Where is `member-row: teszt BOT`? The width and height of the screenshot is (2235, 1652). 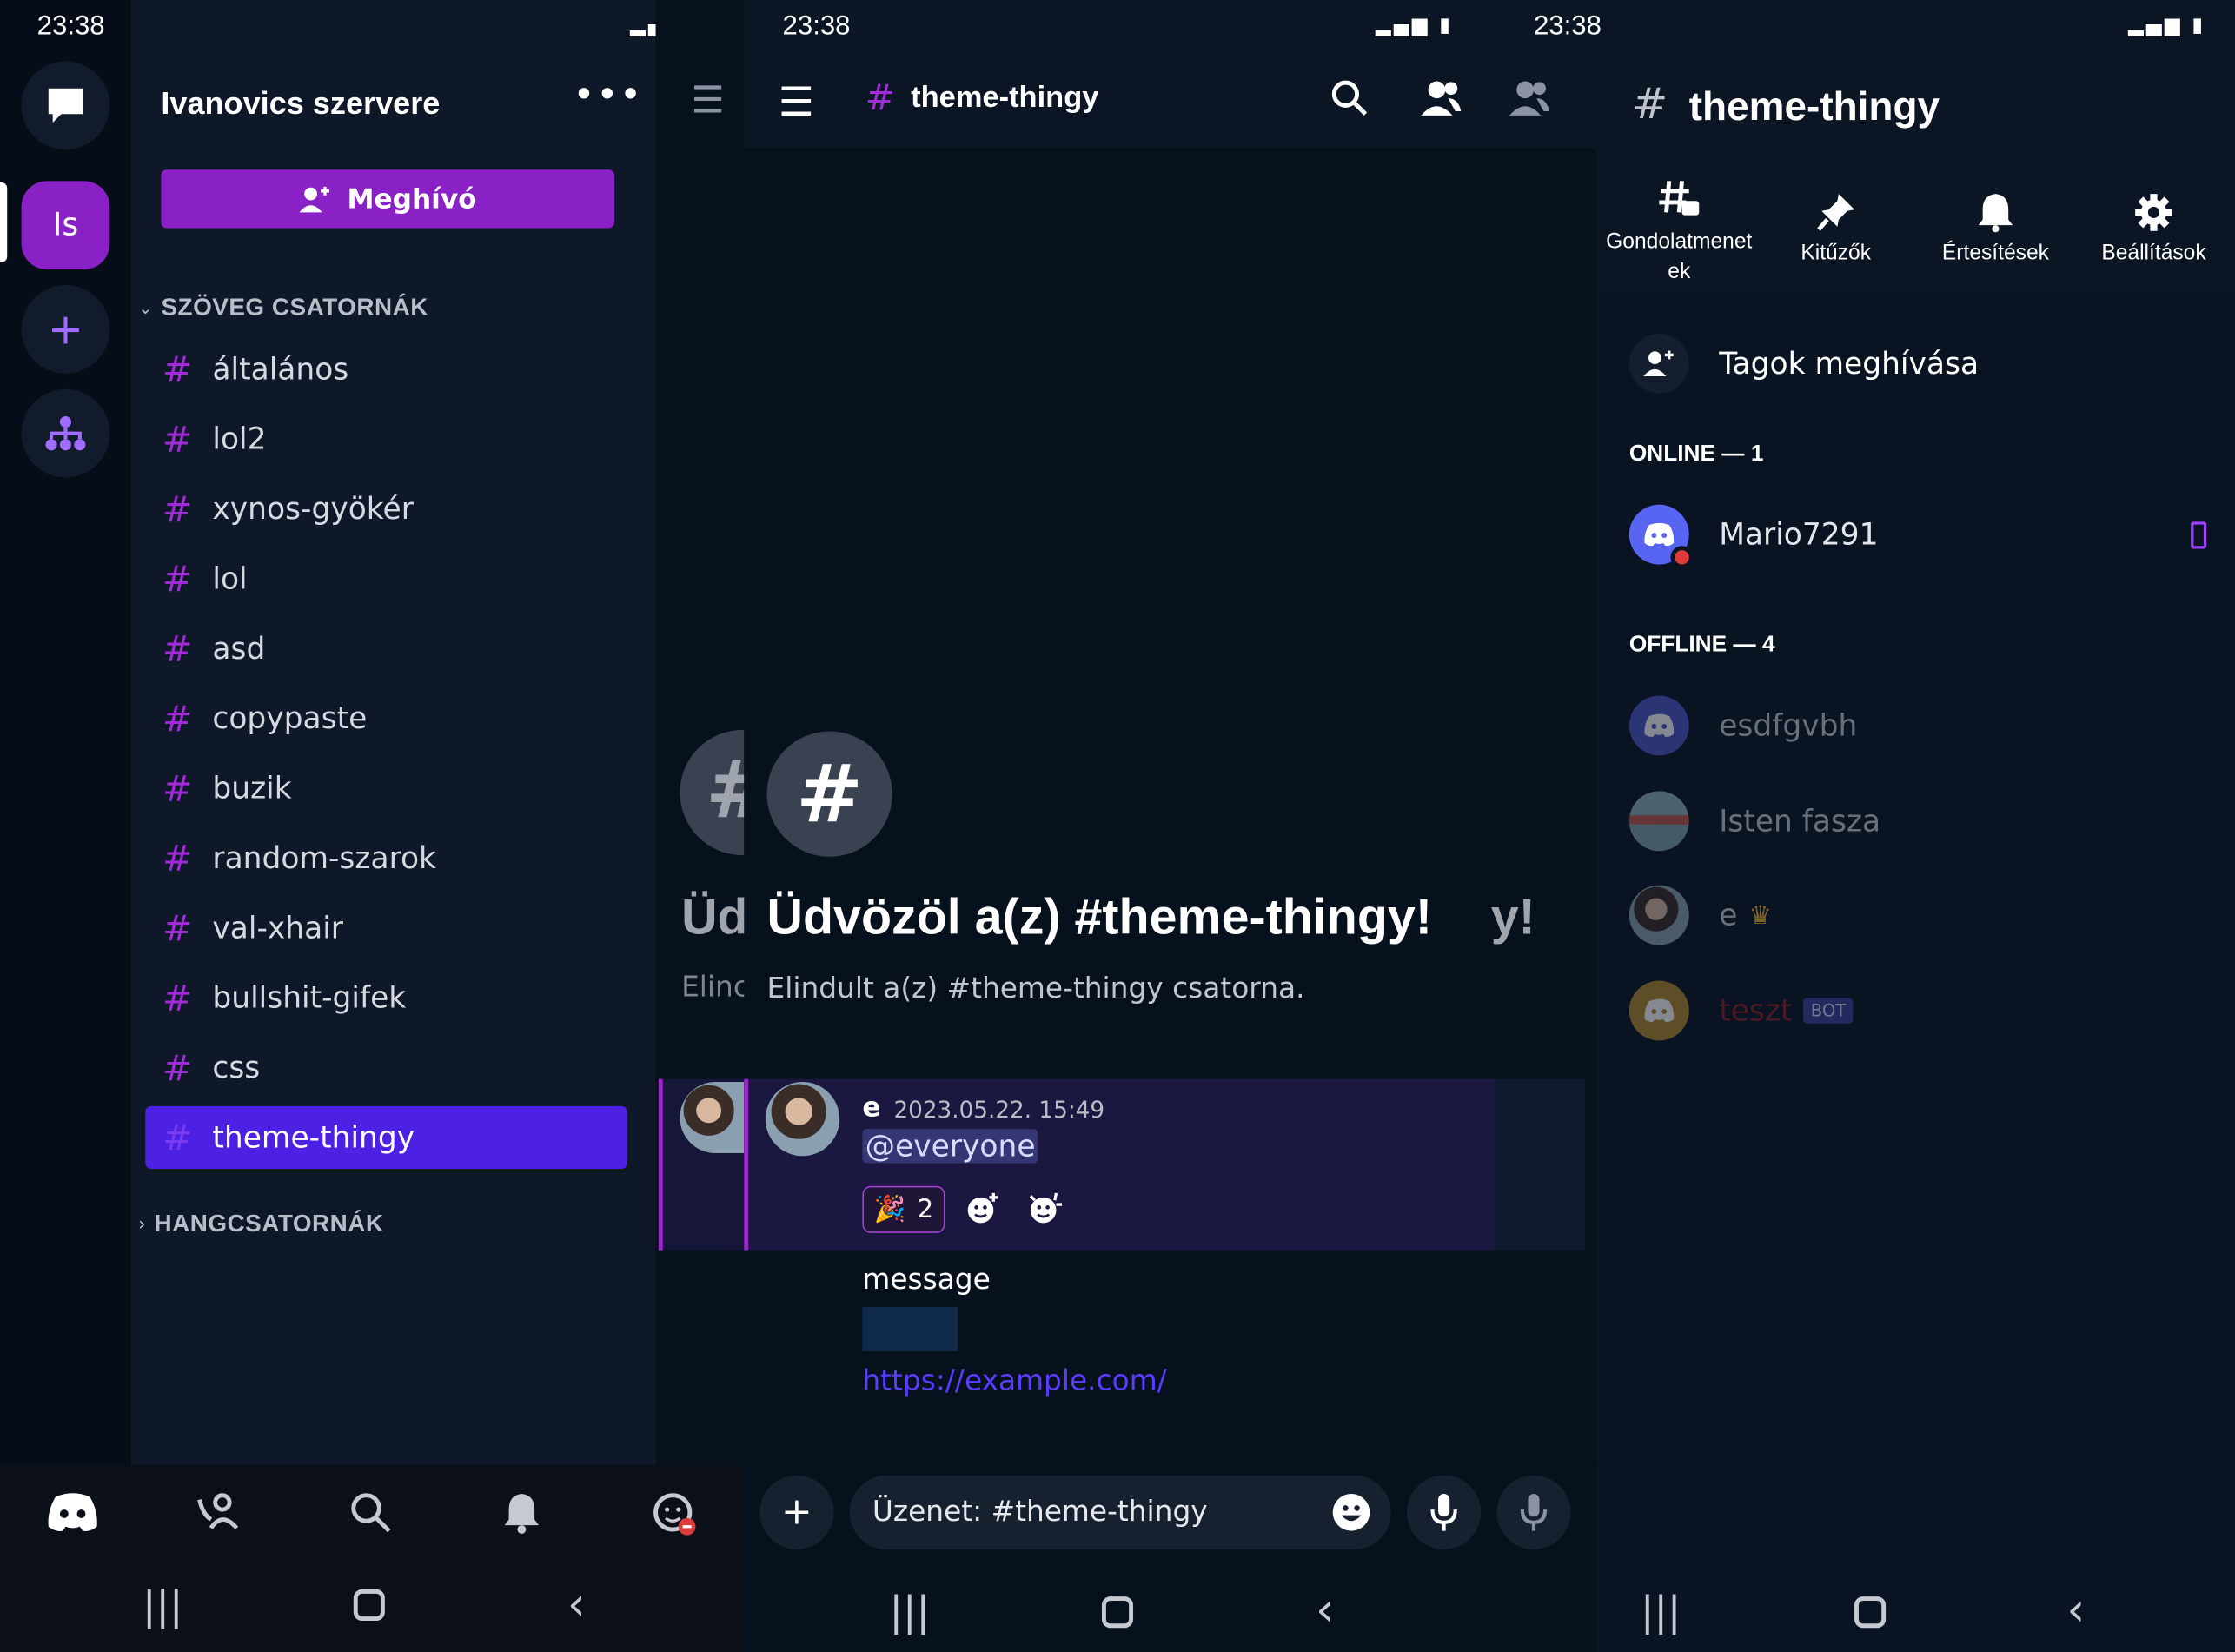
member-row: teszt BOT is located at coordinates (1741, 1011).